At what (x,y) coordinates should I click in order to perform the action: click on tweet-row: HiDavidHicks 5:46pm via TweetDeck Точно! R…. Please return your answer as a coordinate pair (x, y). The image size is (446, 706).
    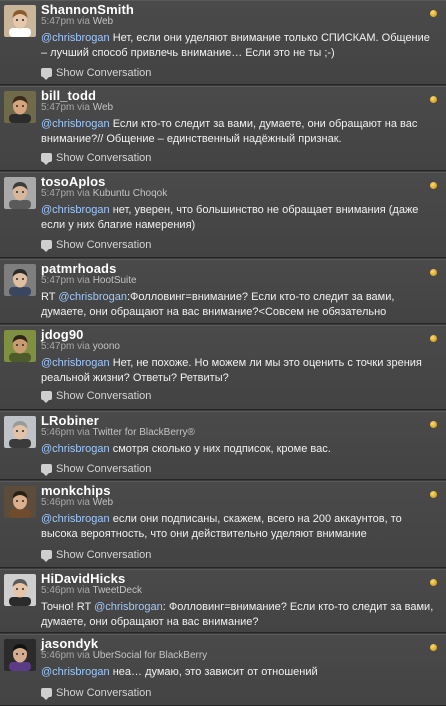
    Looking at the image, I should click on (223, 601).